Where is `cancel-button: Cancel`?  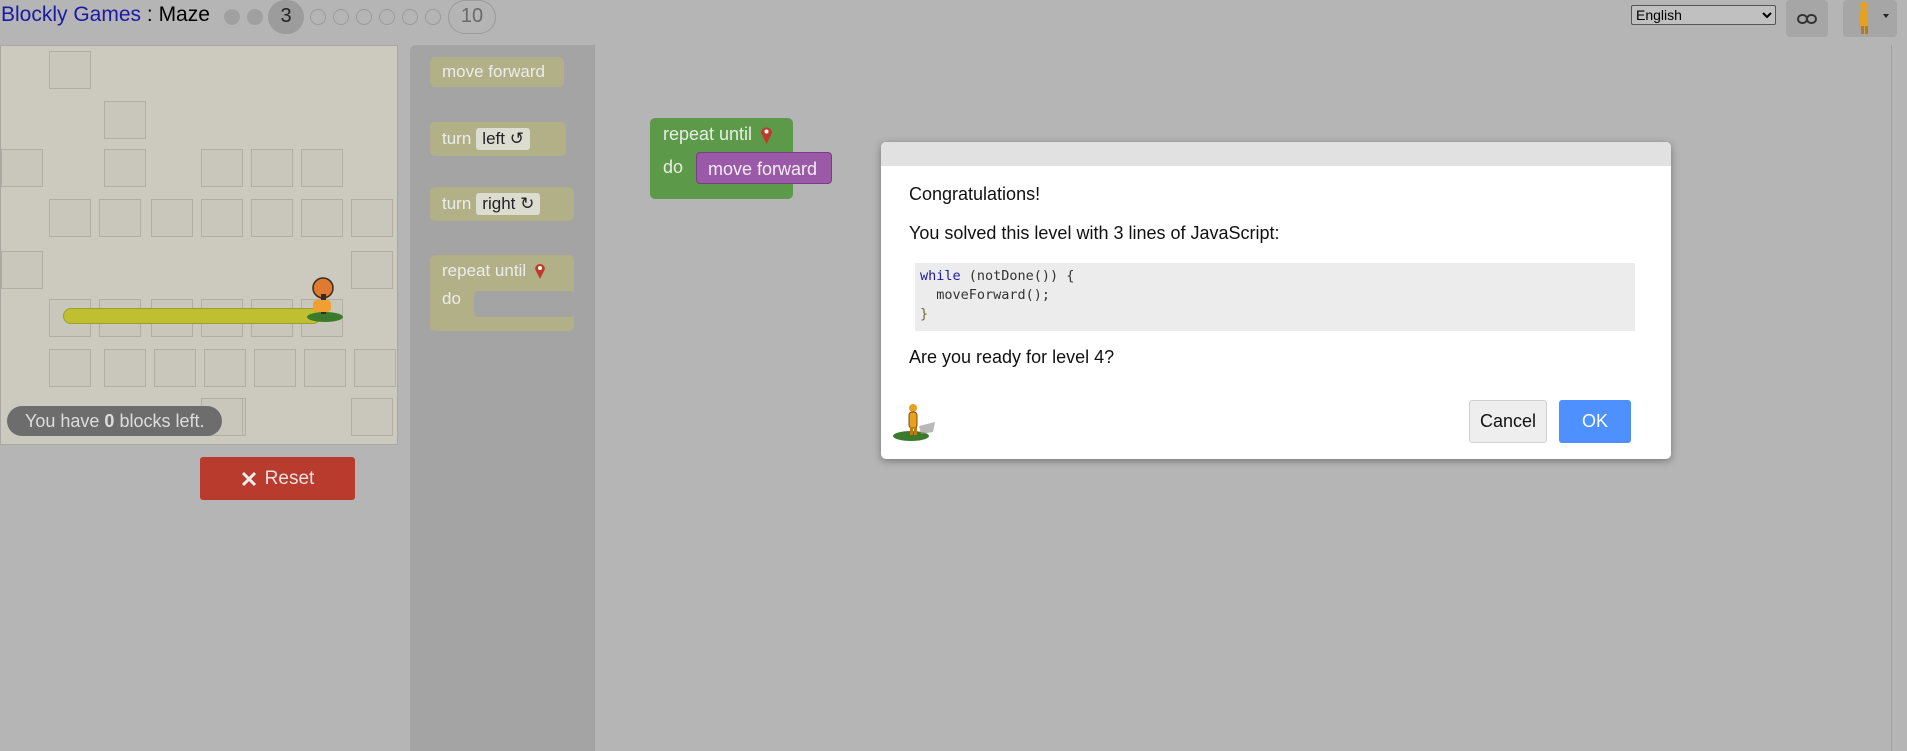 cancel-button: Cancel is located at coordinates (1508, 421).